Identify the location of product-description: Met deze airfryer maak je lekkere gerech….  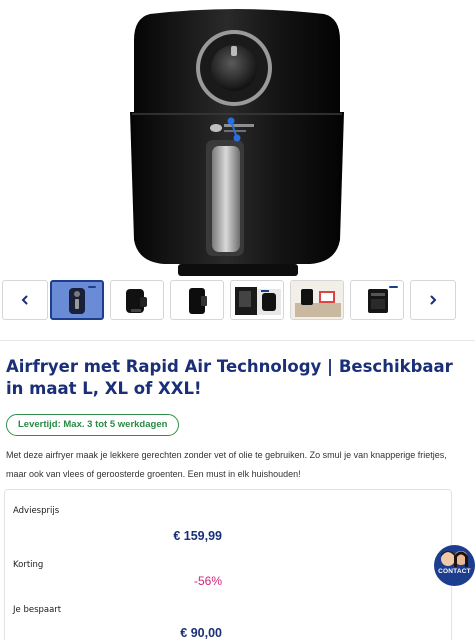
(226, 464).